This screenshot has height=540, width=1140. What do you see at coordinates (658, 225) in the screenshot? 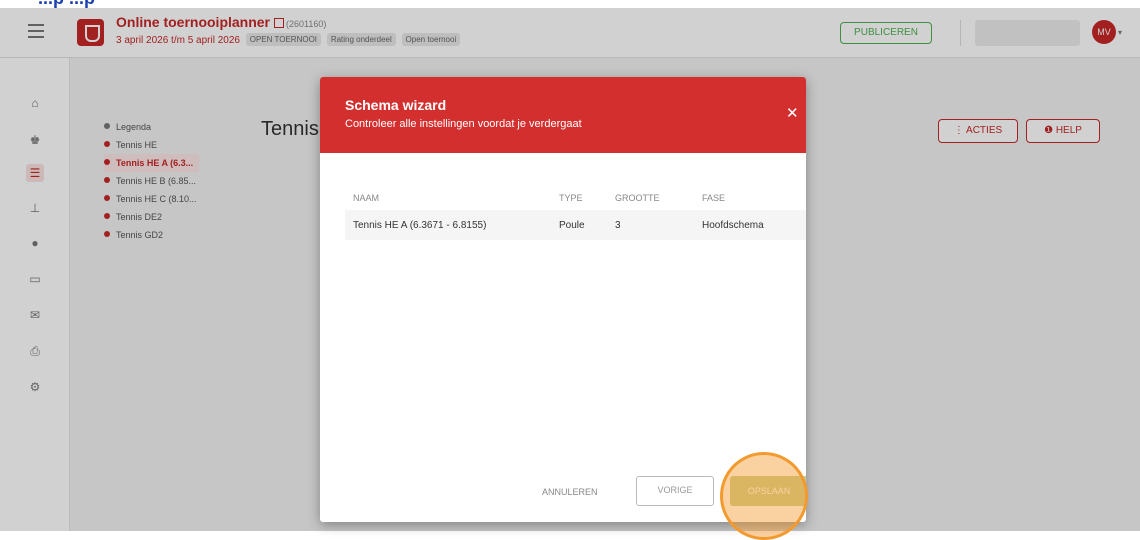
I see `cell-size: 3` at bounding box center [658, 225].